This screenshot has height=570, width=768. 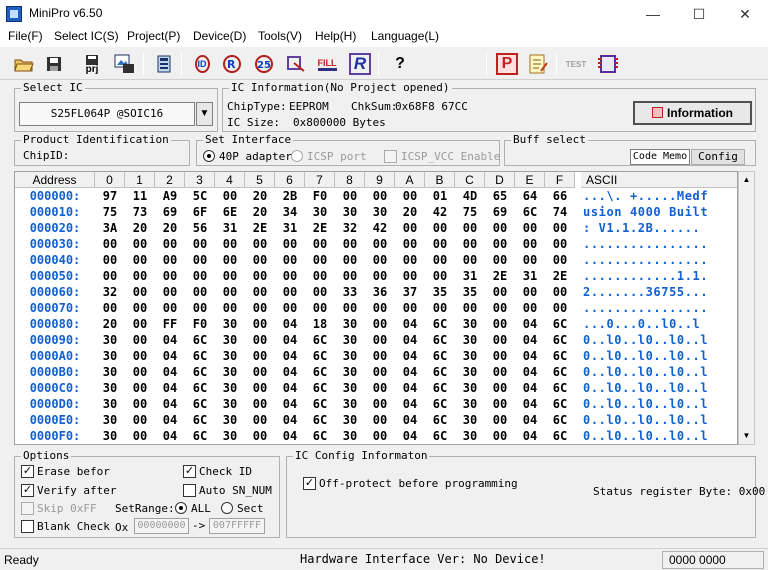 I want to click on hex-byte-cell: 56, so click(x=200, y=228).